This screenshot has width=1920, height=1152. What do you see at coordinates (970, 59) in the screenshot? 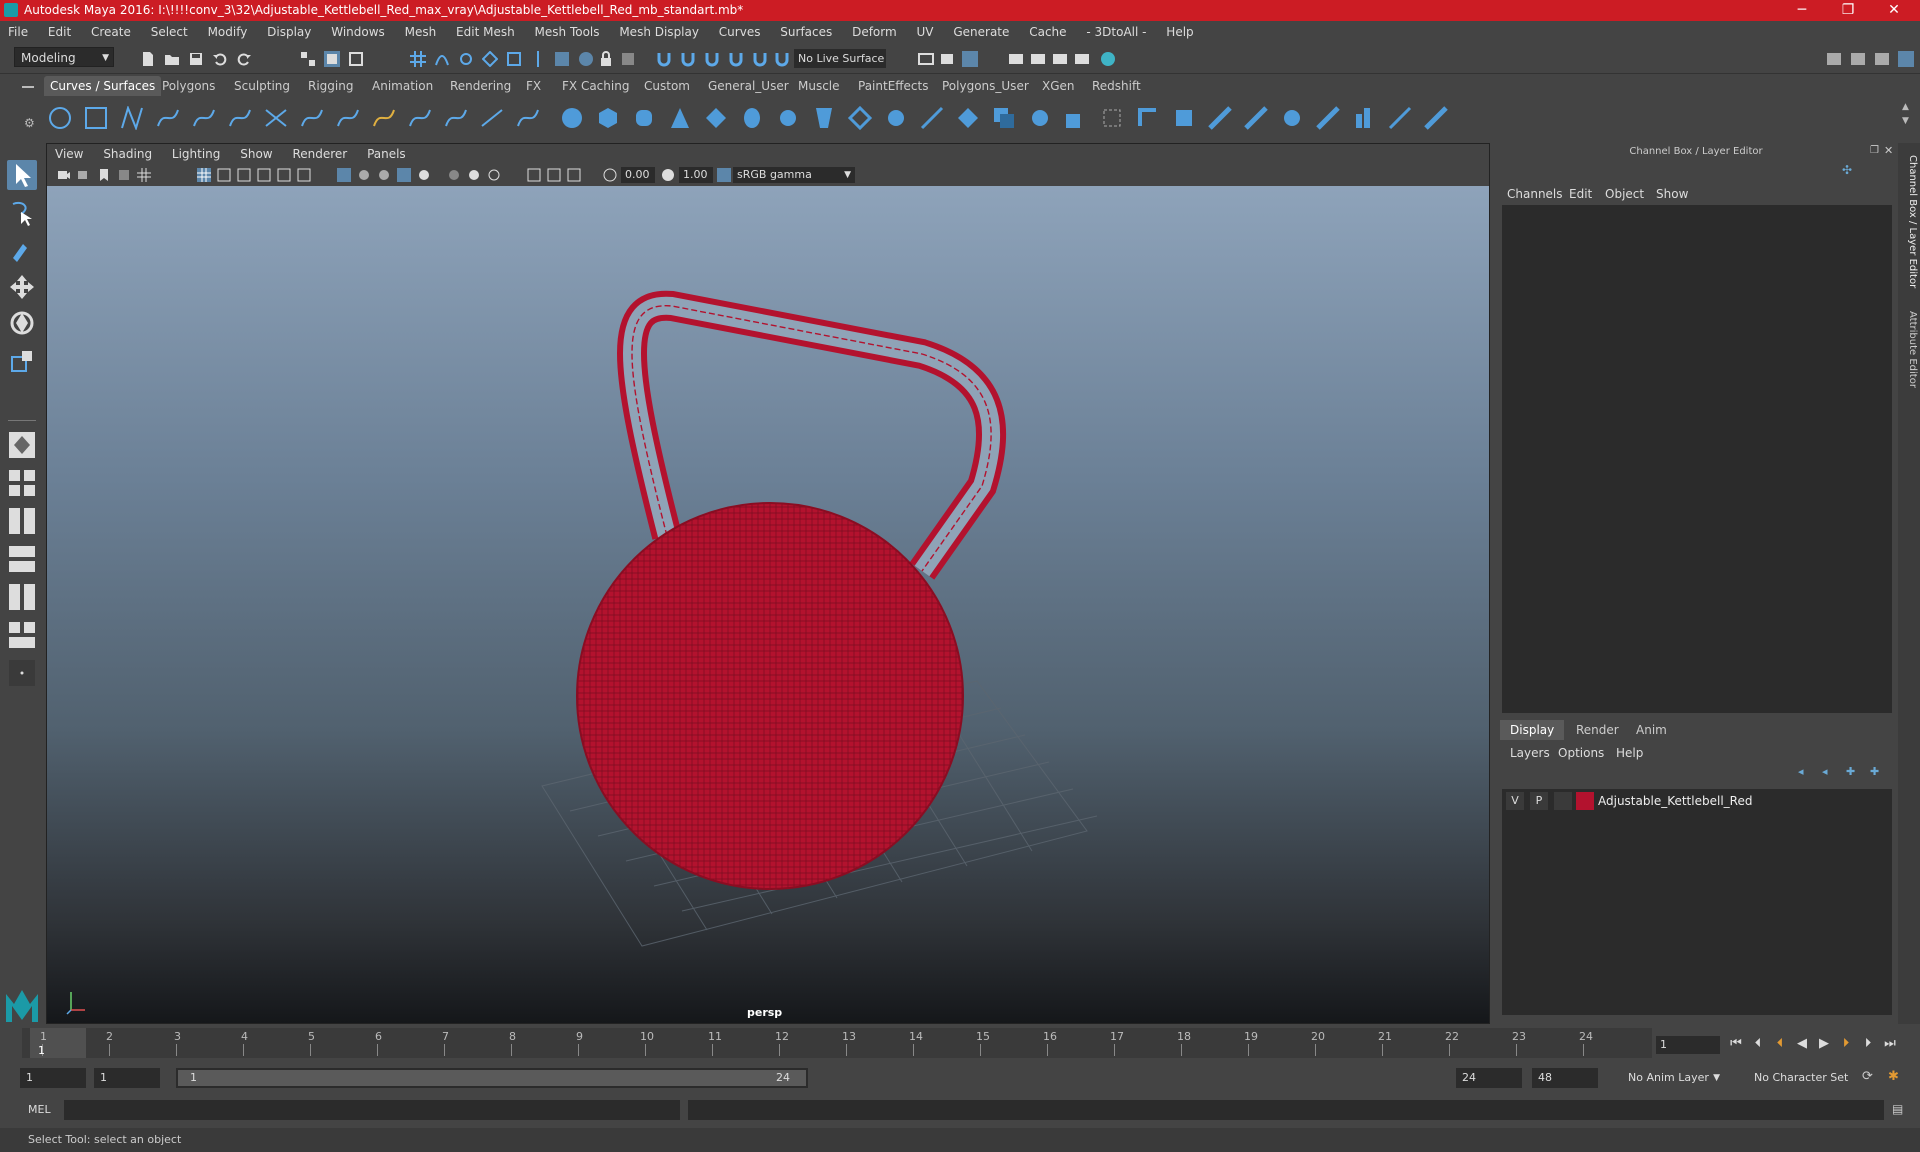
I see `ipr-render-icon` at bounding box center [970, 59].